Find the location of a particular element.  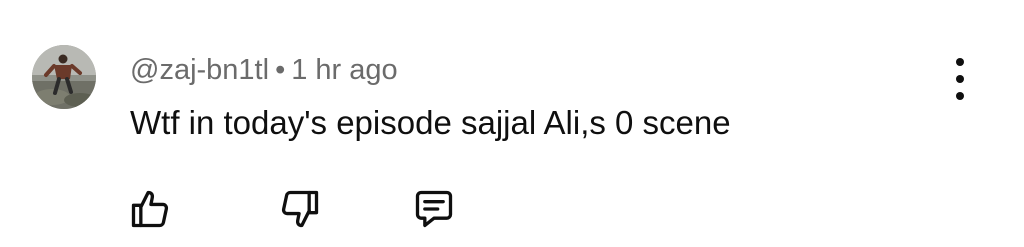

reply-comment-icon is located at coordinates (434, 209).